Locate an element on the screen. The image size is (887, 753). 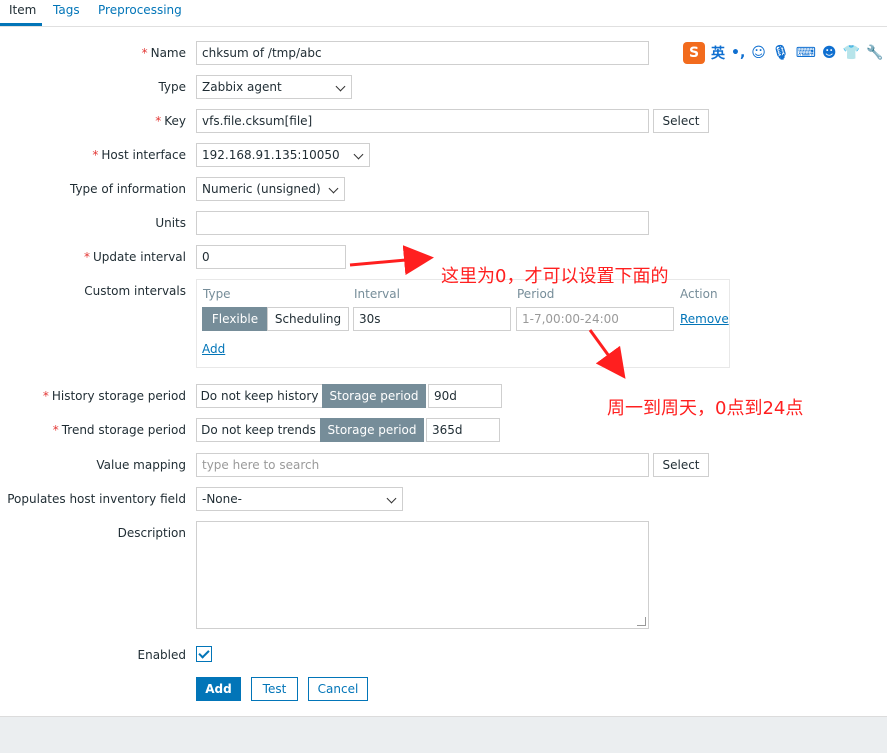
annotation-arrows is located at coordinates (487, 312).